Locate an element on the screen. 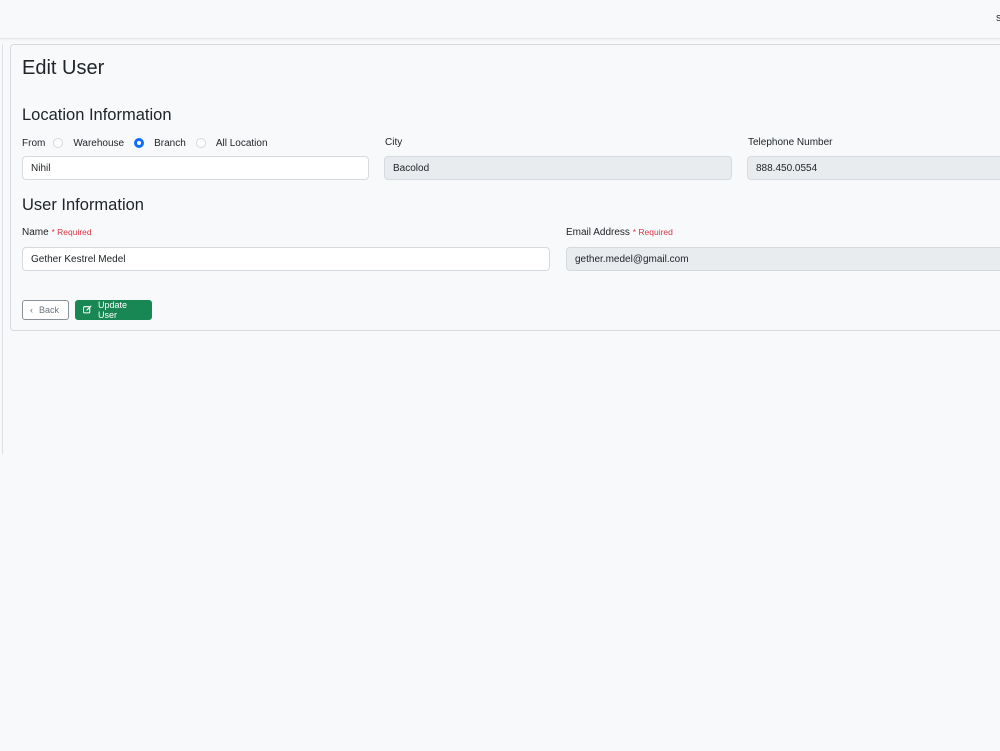  back-button: ‹ Back is located at coordinates (45, 310).